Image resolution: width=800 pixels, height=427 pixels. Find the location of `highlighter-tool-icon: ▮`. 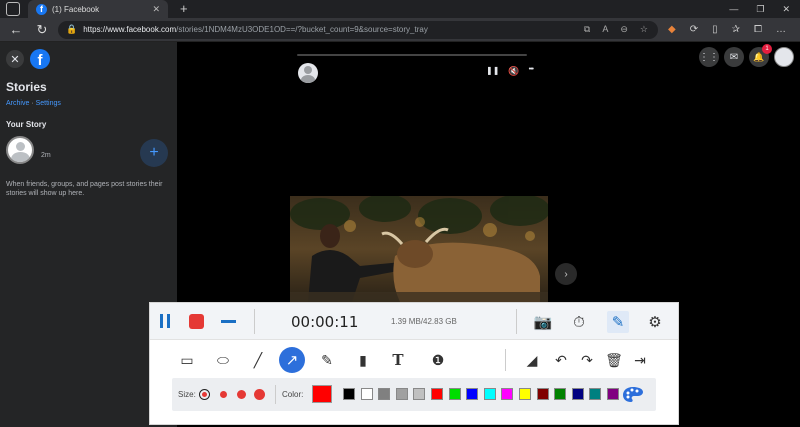

highlighter-tool-icon: ▮ is located at coordinates (363, 360).